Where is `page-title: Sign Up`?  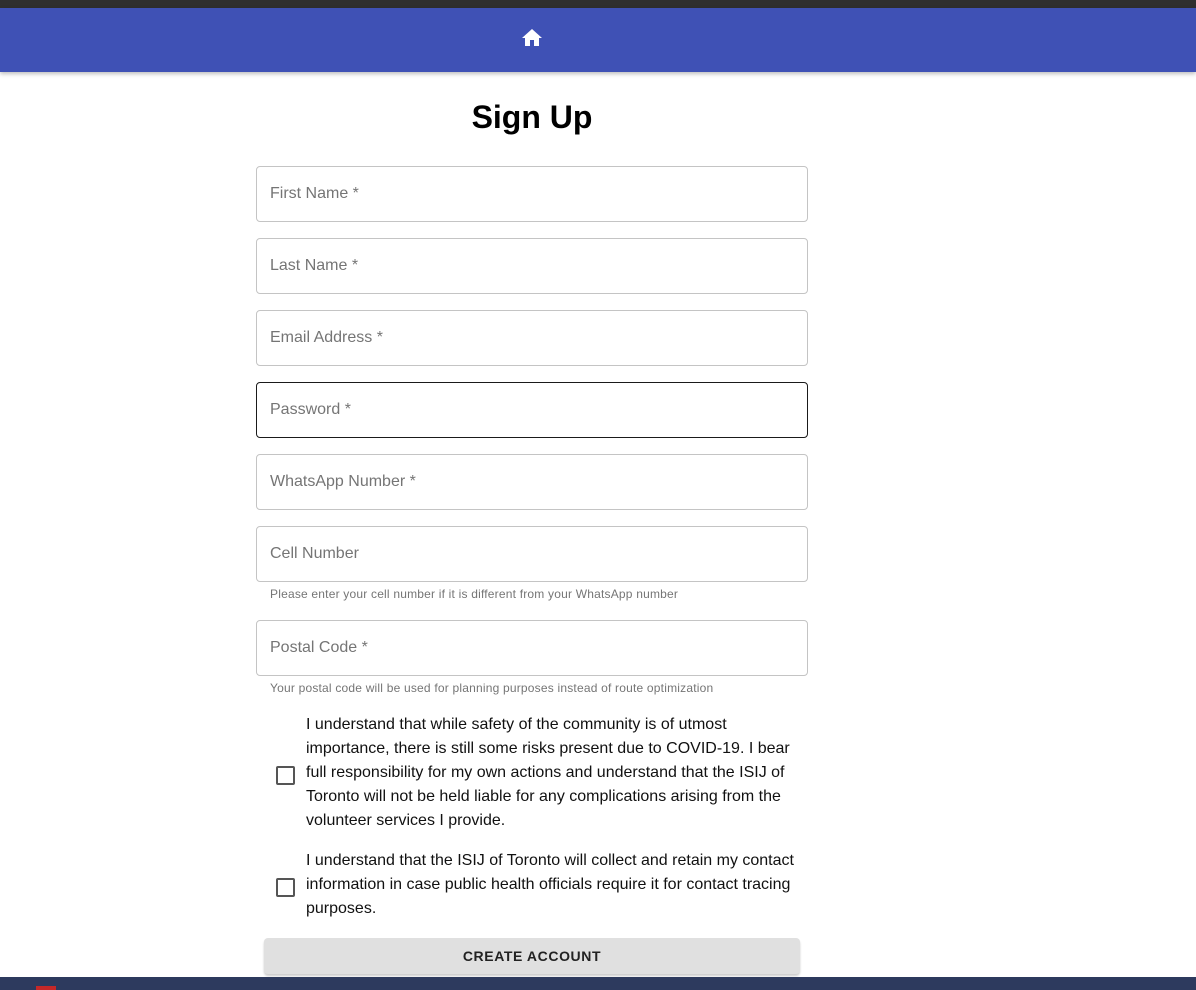
page-title: Sign Up is located at coordinates (532, 117).